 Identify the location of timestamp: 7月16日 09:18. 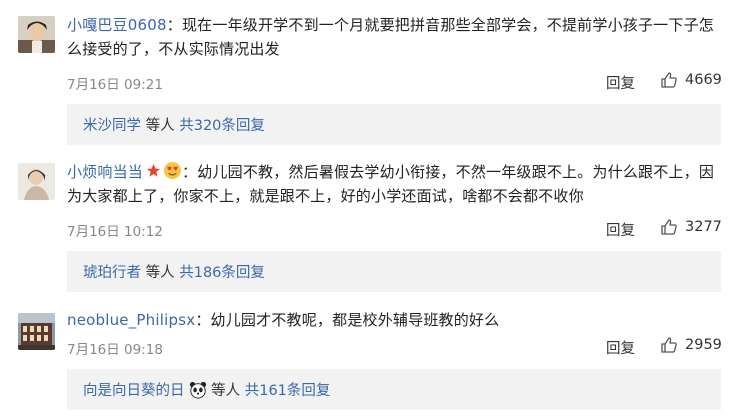
(115, 350).